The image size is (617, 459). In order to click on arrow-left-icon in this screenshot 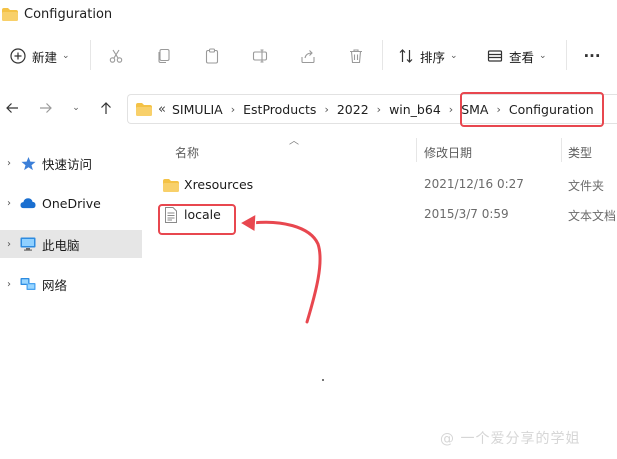, I will do `click(12, 108)`.